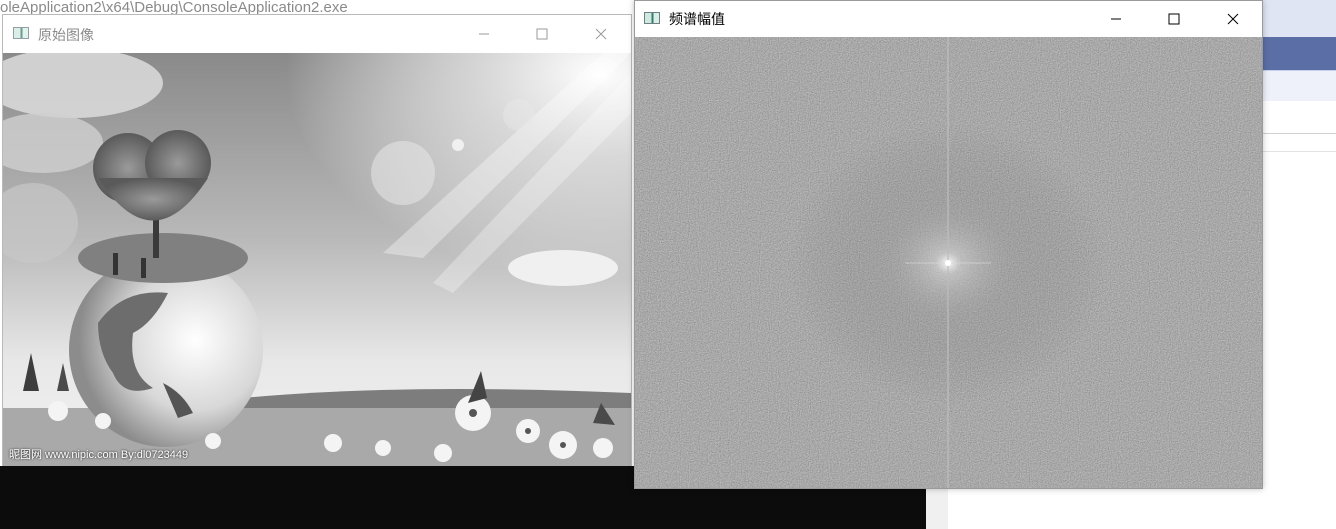  Describe the element at coordinates (1299, 85) in the screenshot. I see `ide-header-row` at that location.